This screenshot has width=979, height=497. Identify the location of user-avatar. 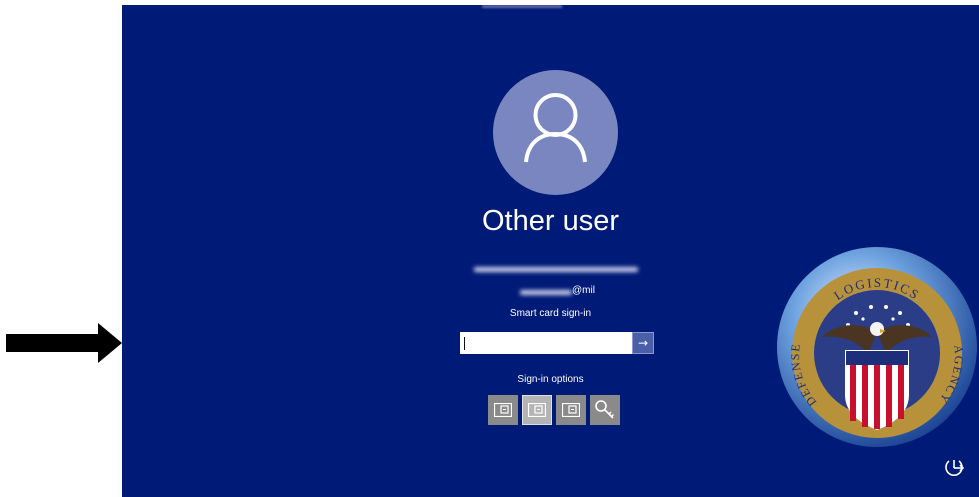
(555, 132).